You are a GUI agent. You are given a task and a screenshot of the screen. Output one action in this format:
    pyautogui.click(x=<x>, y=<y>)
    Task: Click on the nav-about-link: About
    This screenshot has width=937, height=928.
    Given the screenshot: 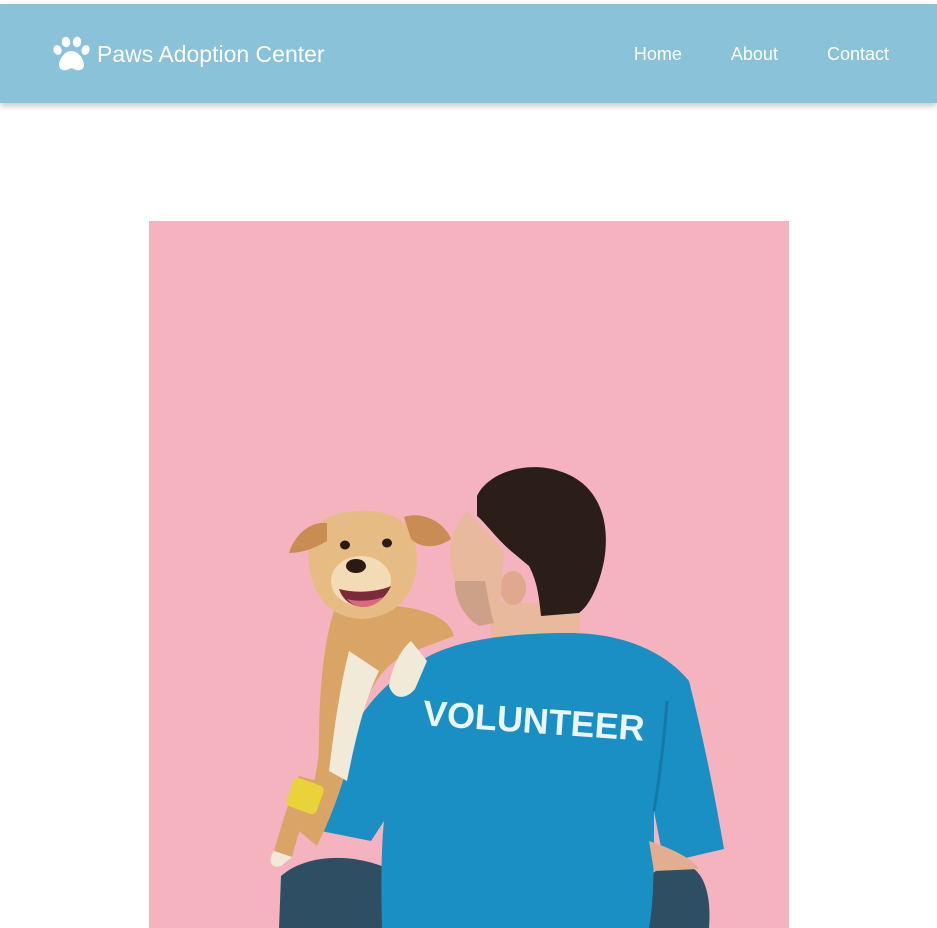 What is the action you would take?
    pyautogui.click(x=754, y=54)
    